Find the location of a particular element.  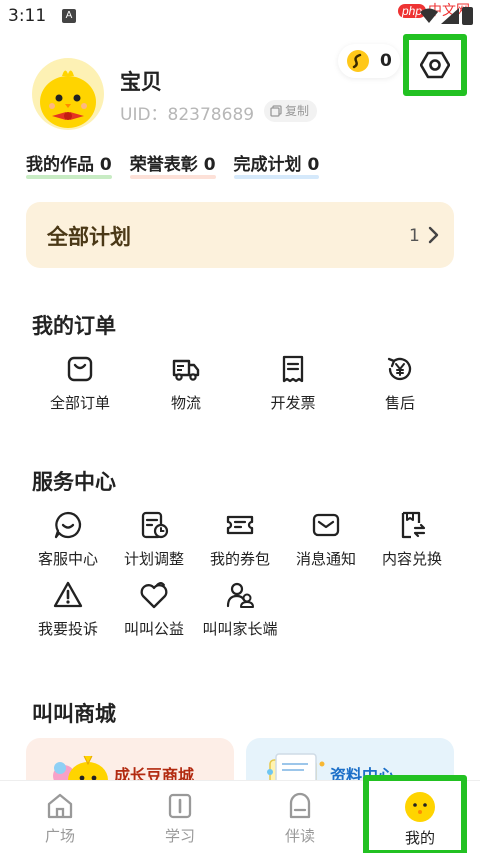

service-notifications: 消息通知 is located at coordinates (326, 538).